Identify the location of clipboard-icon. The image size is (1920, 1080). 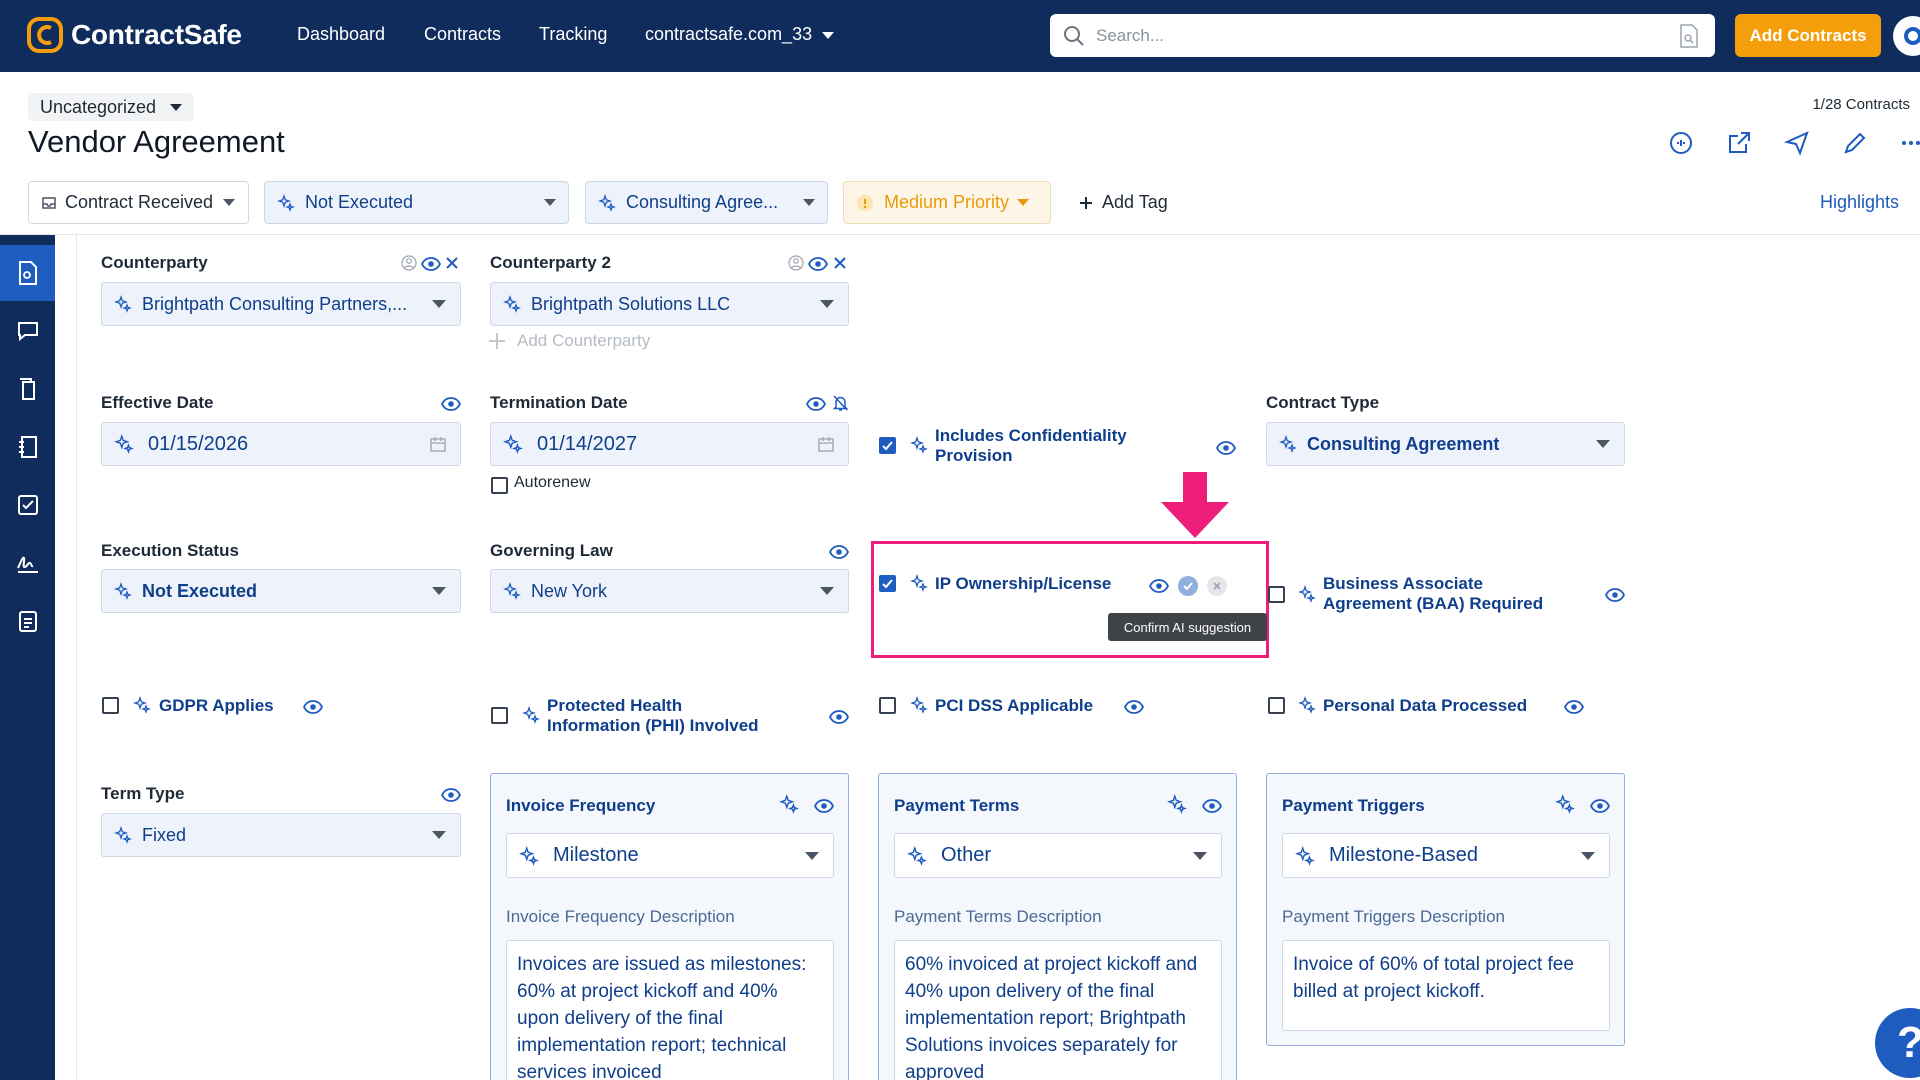
(27, 621).